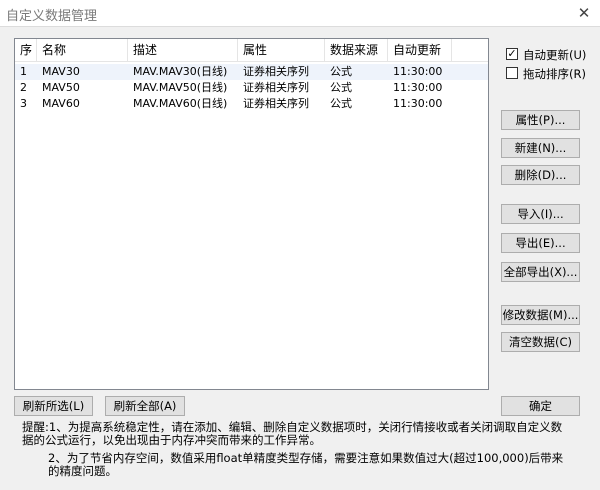  Describe the element at coordinates (52, 16) in the screenshot. I see `window-title: 自定义数据管理` at that location.